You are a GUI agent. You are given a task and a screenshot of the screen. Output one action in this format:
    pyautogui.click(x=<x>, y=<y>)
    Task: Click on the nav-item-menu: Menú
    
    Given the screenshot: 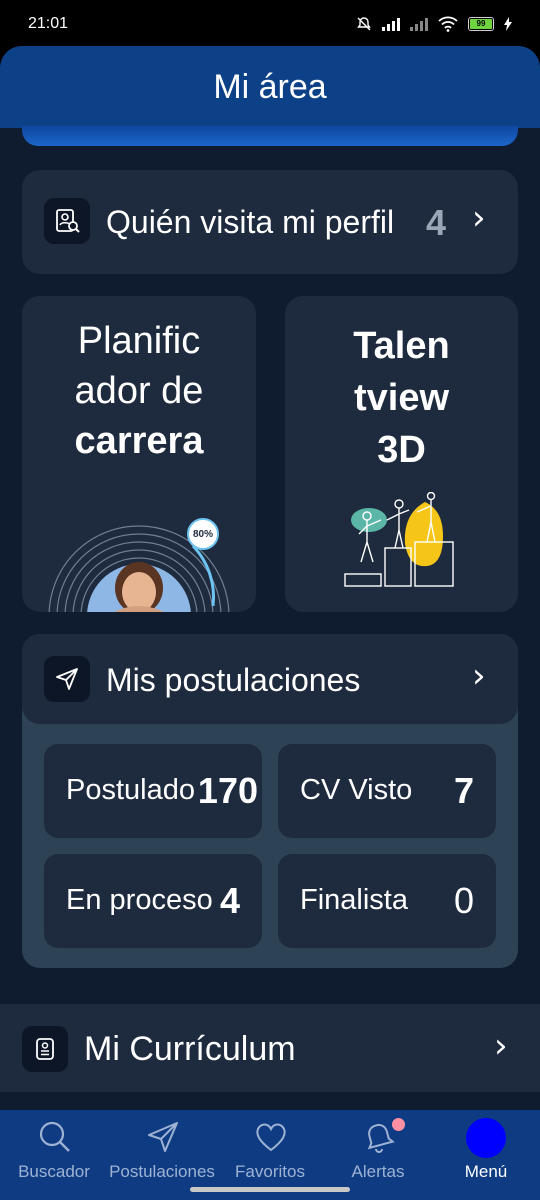 What is the action you would take?
    pyautogui.click(x=486, y=1155)
    